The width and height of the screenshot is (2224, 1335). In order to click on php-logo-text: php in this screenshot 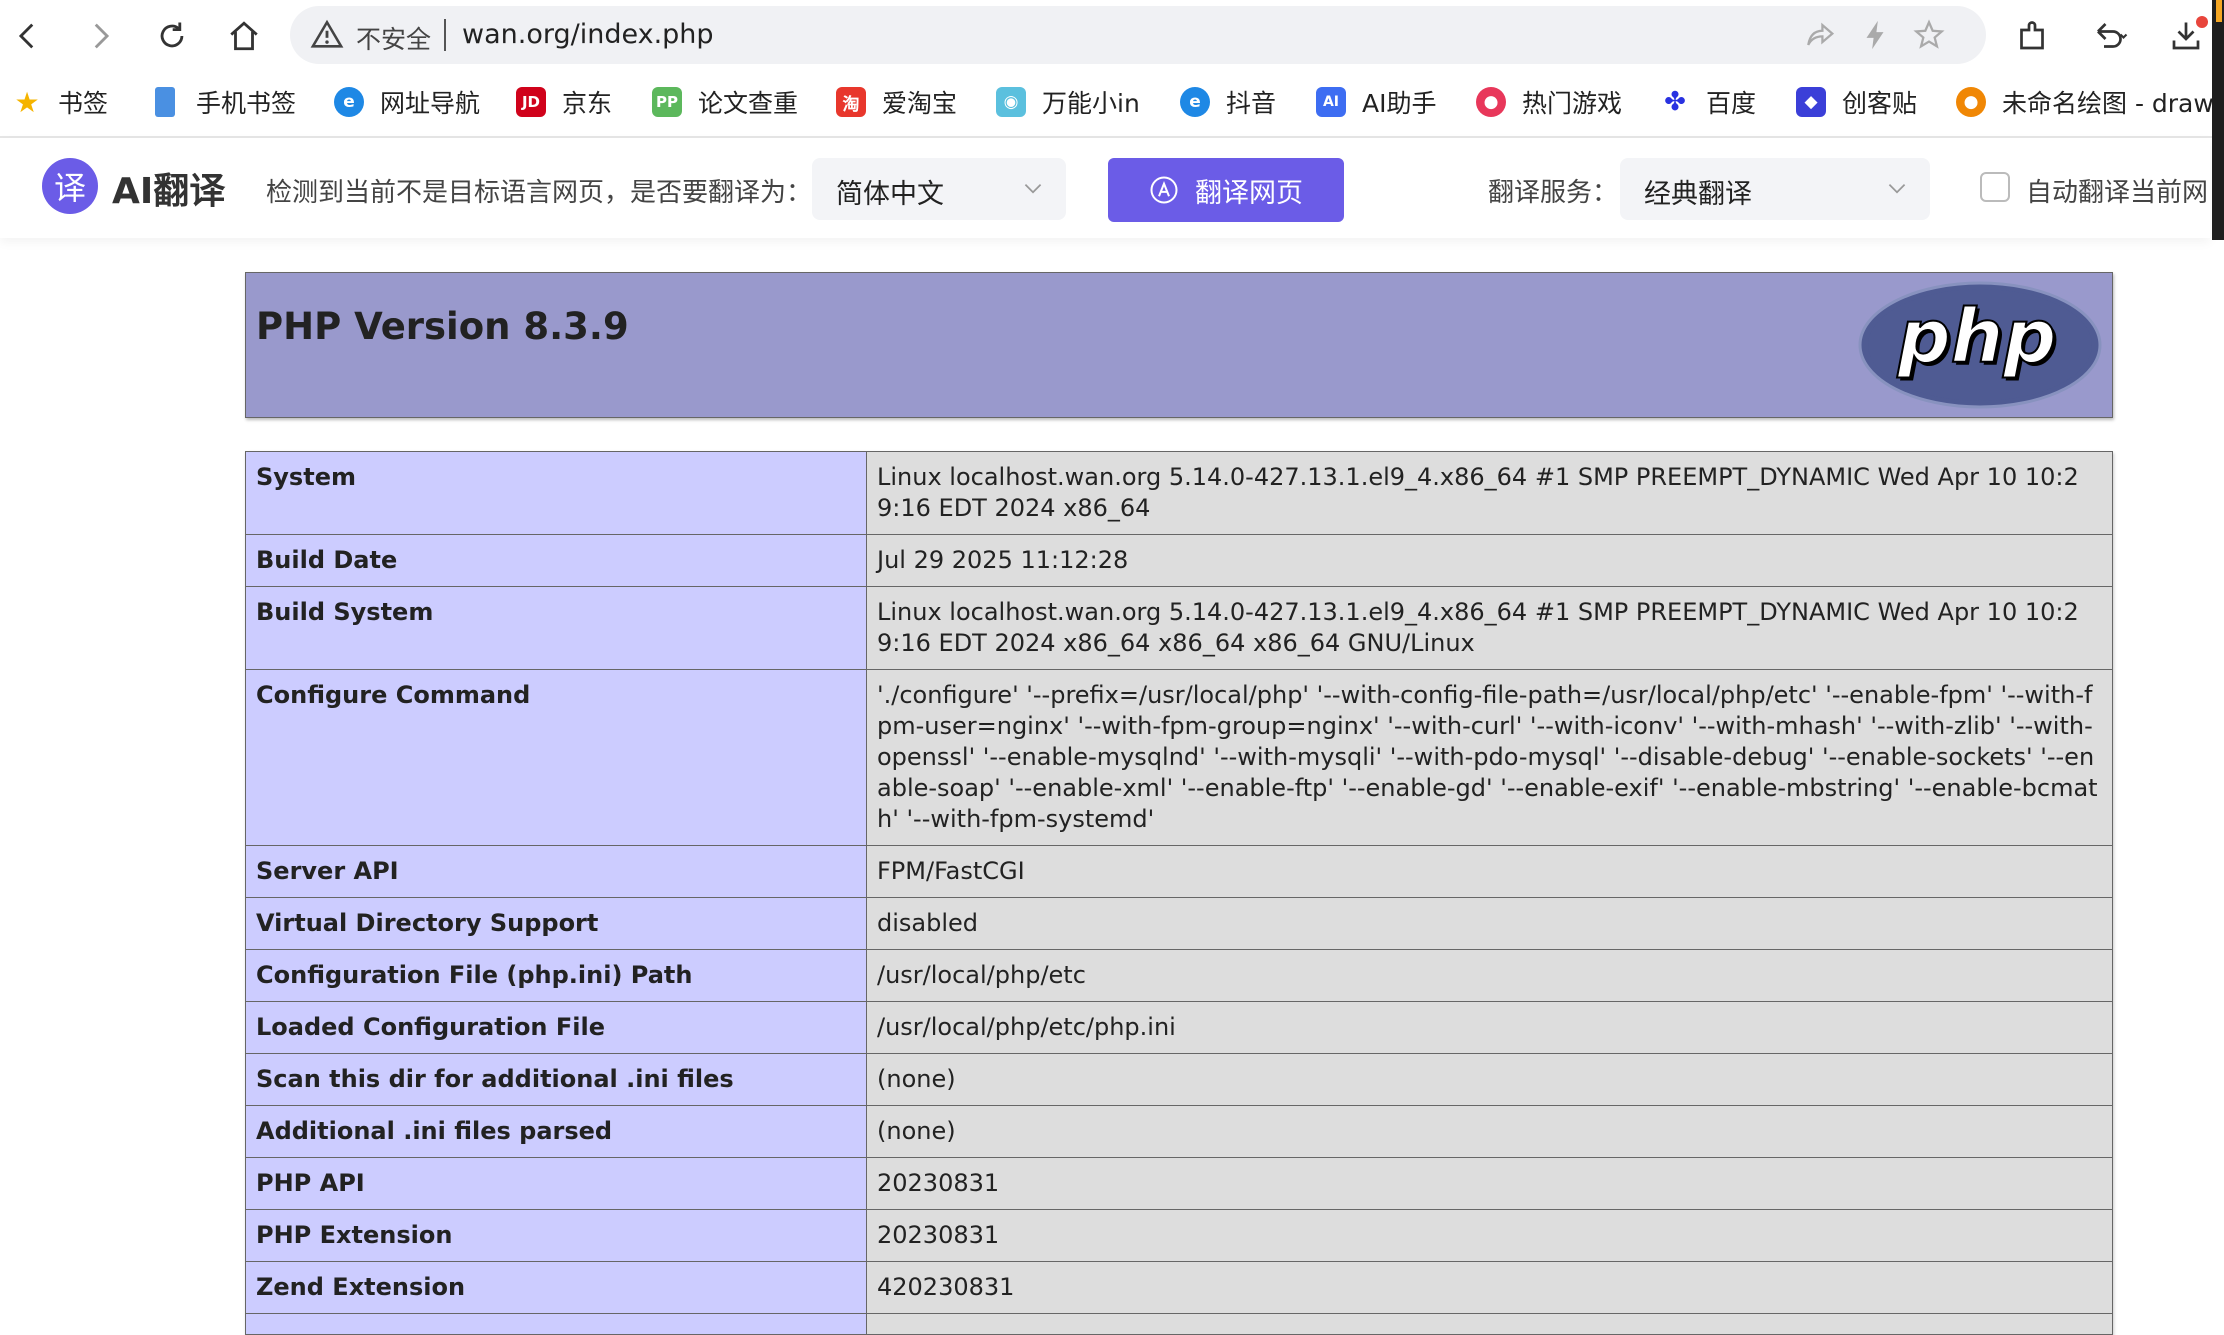, I will do `click(1977, 337)`.